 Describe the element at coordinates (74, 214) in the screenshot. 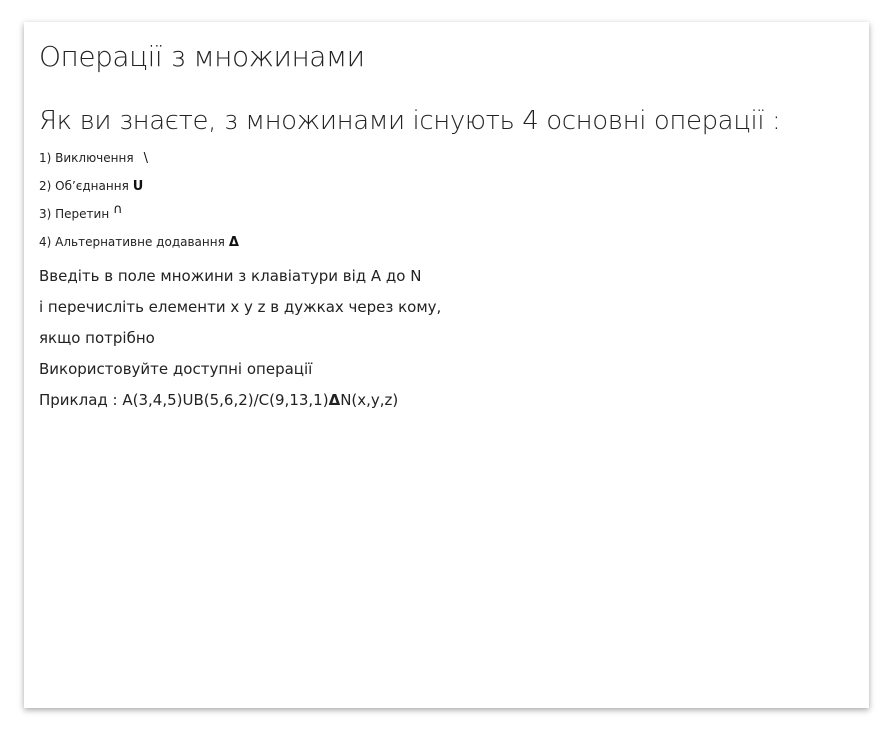

I see `operation-label: 3) Перетин` at that location.